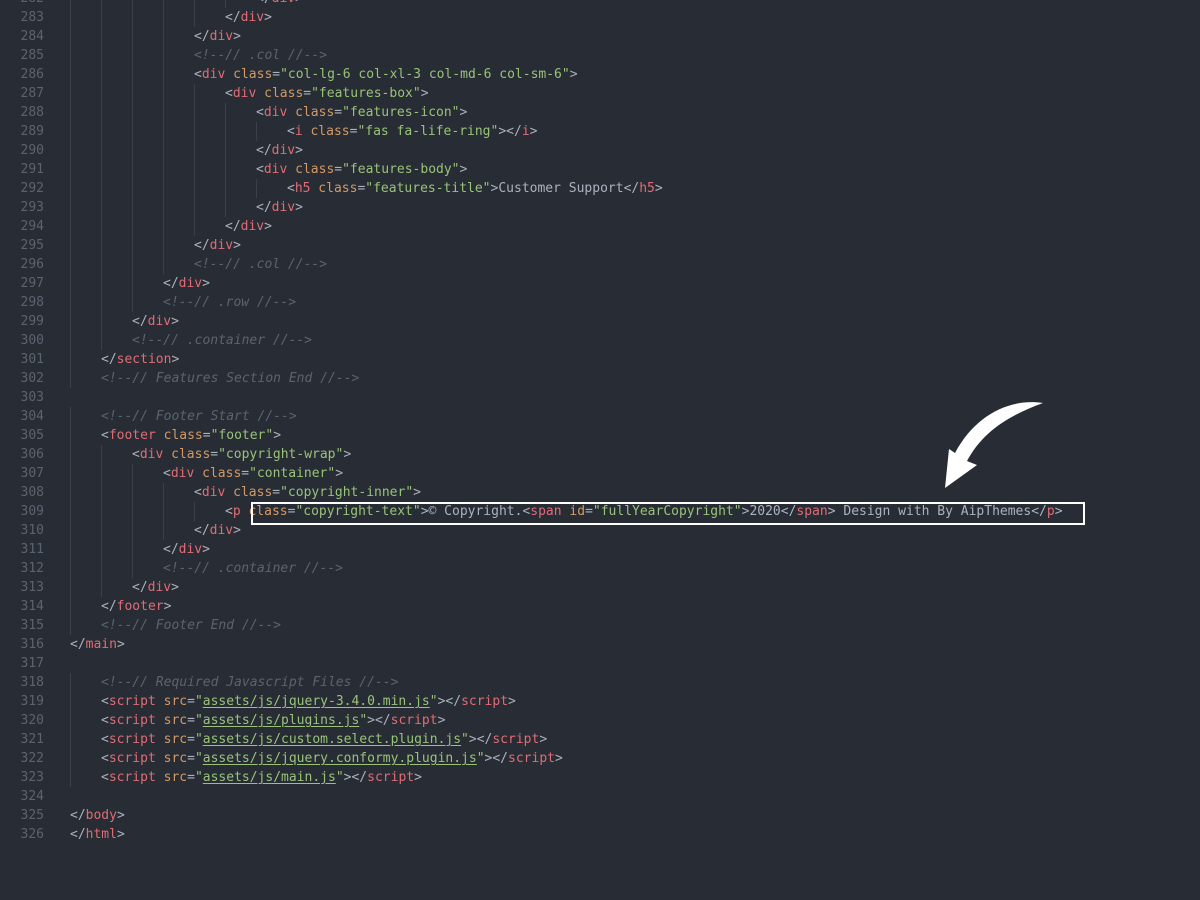  I want to click on code-token: "container", so click(292, 473).